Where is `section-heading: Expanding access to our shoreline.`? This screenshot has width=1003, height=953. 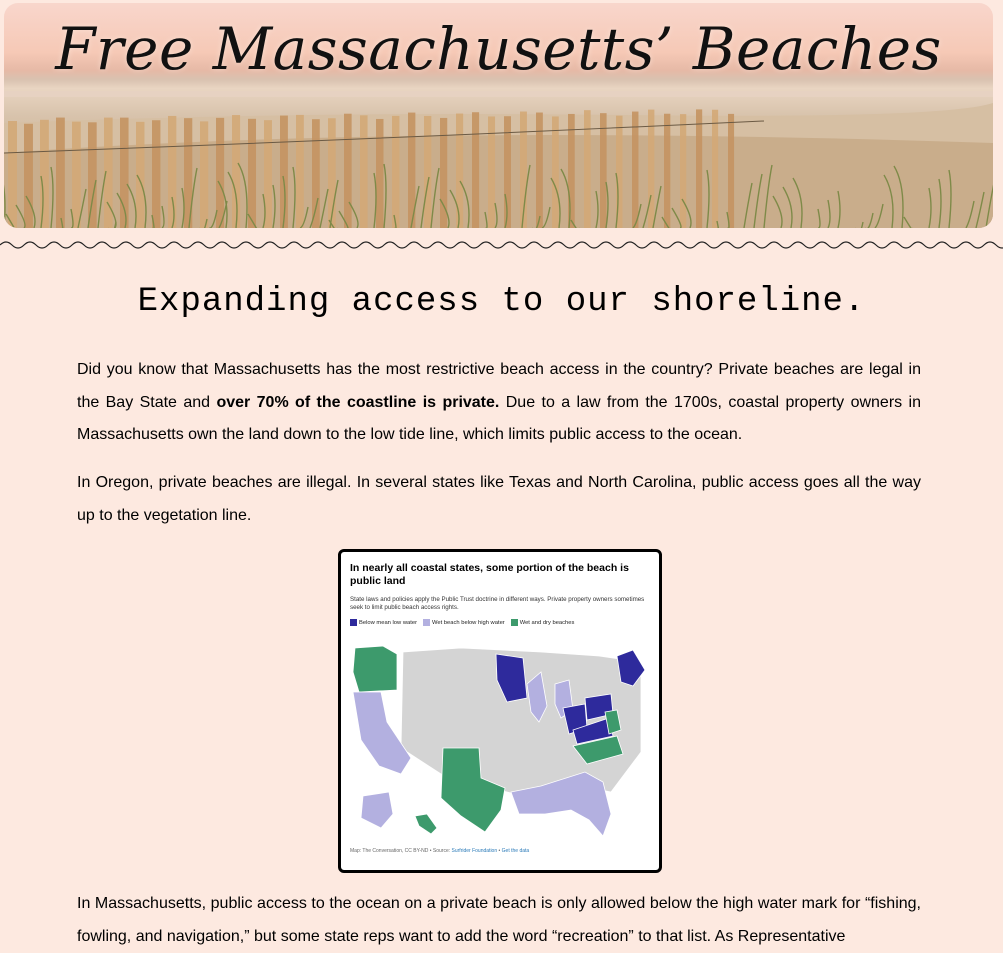 section-heading: Expanding access to our shoreline. is located at coordinates (501, 302).